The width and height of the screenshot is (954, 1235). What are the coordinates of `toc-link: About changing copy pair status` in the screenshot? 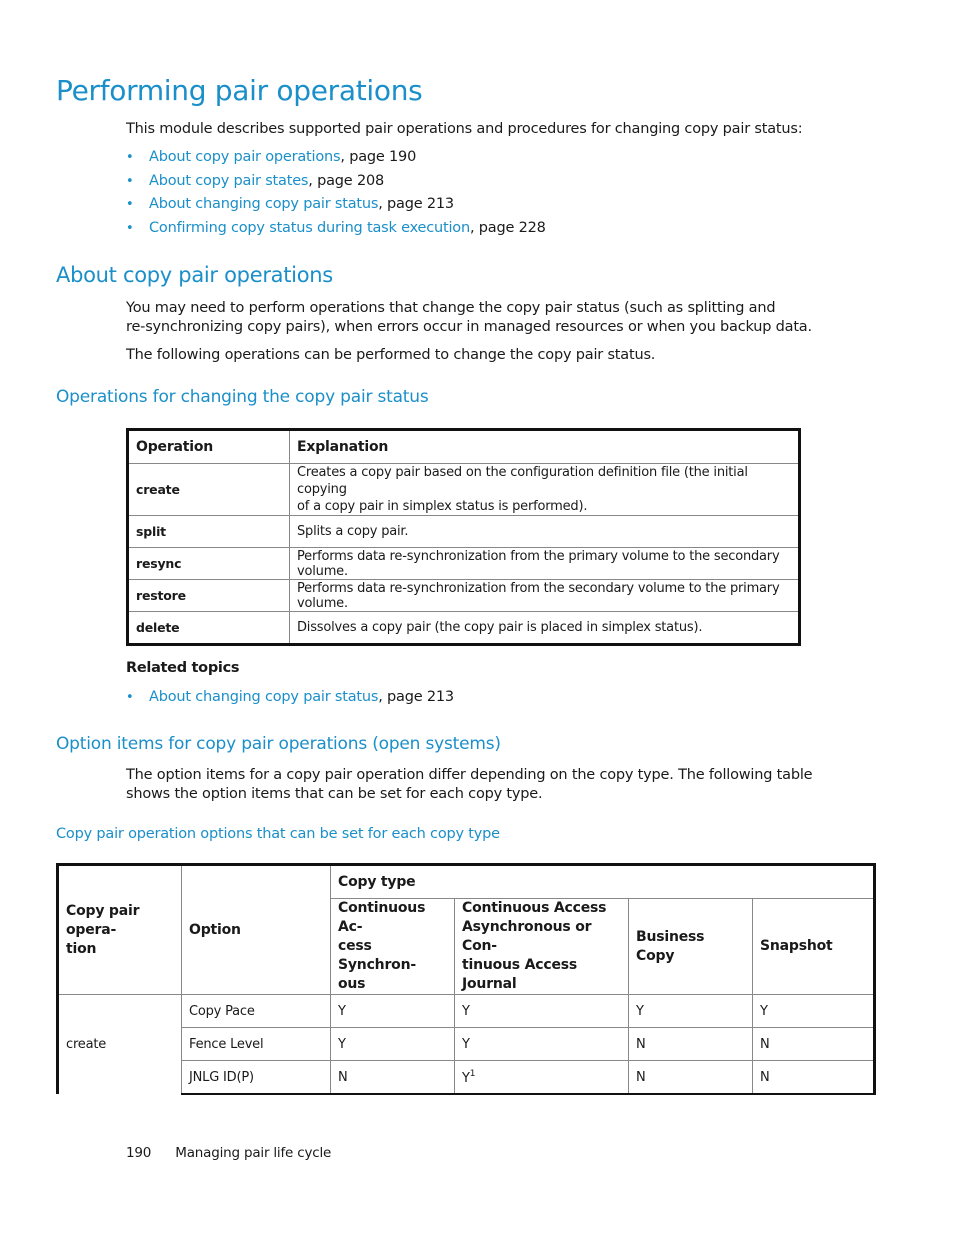 It's located at (263, 204).